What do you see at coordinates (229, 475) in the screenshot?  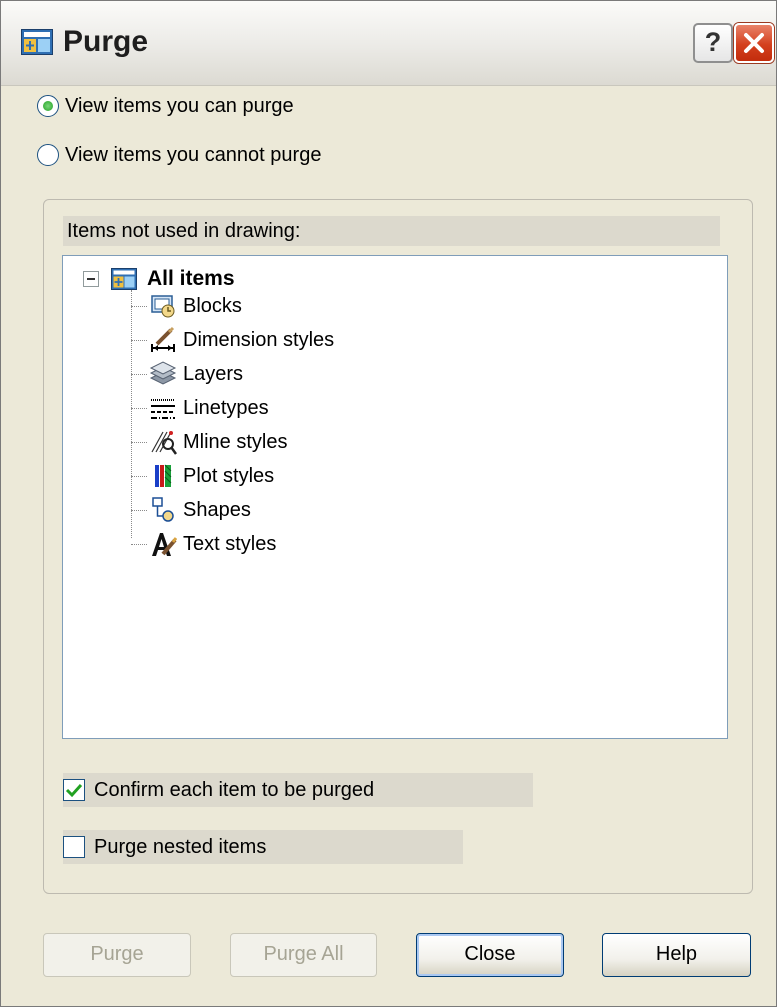 I see `tree-item-label: Plot styles` at bounding box center [229, 475].